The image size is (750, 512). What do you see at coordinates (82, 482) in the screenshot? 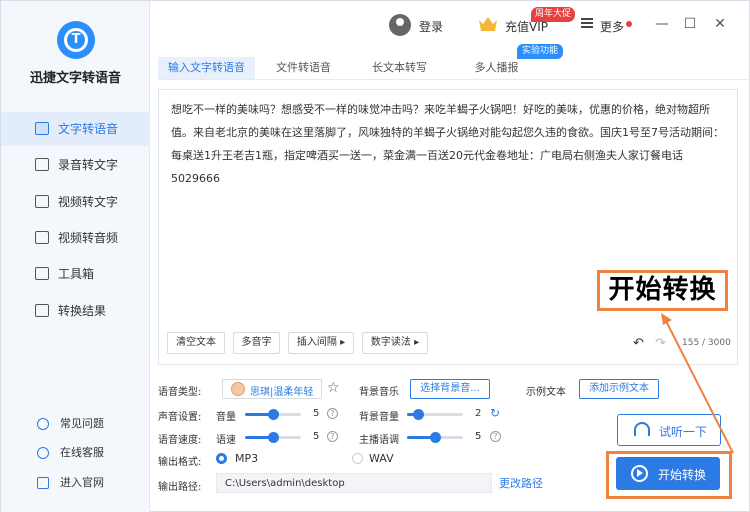
I see `side-link-label: 进入官网` at bounding box center [82, 482].